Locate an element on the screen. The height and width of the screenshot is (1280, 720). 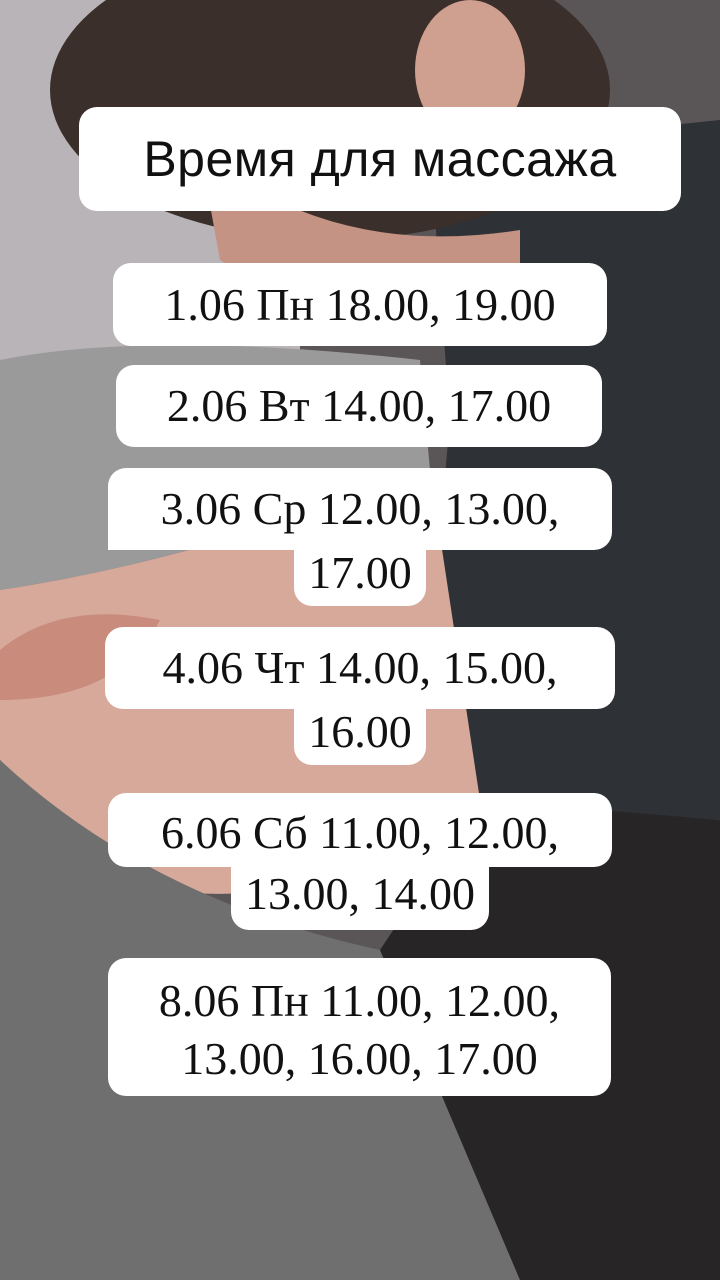
page-title-text: Время для массажа is located at coordinates (380, 159).